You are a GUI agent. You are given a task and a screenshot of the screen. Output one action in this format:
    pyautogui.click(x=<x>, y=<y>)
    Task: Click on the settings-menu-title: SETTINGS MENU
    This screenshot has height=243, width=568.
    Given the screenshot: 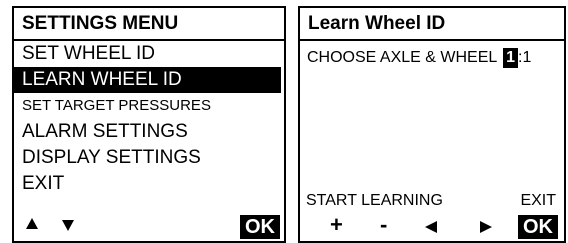 What is the action you would take?
    pyautogui.click(x=149, y=24)
    